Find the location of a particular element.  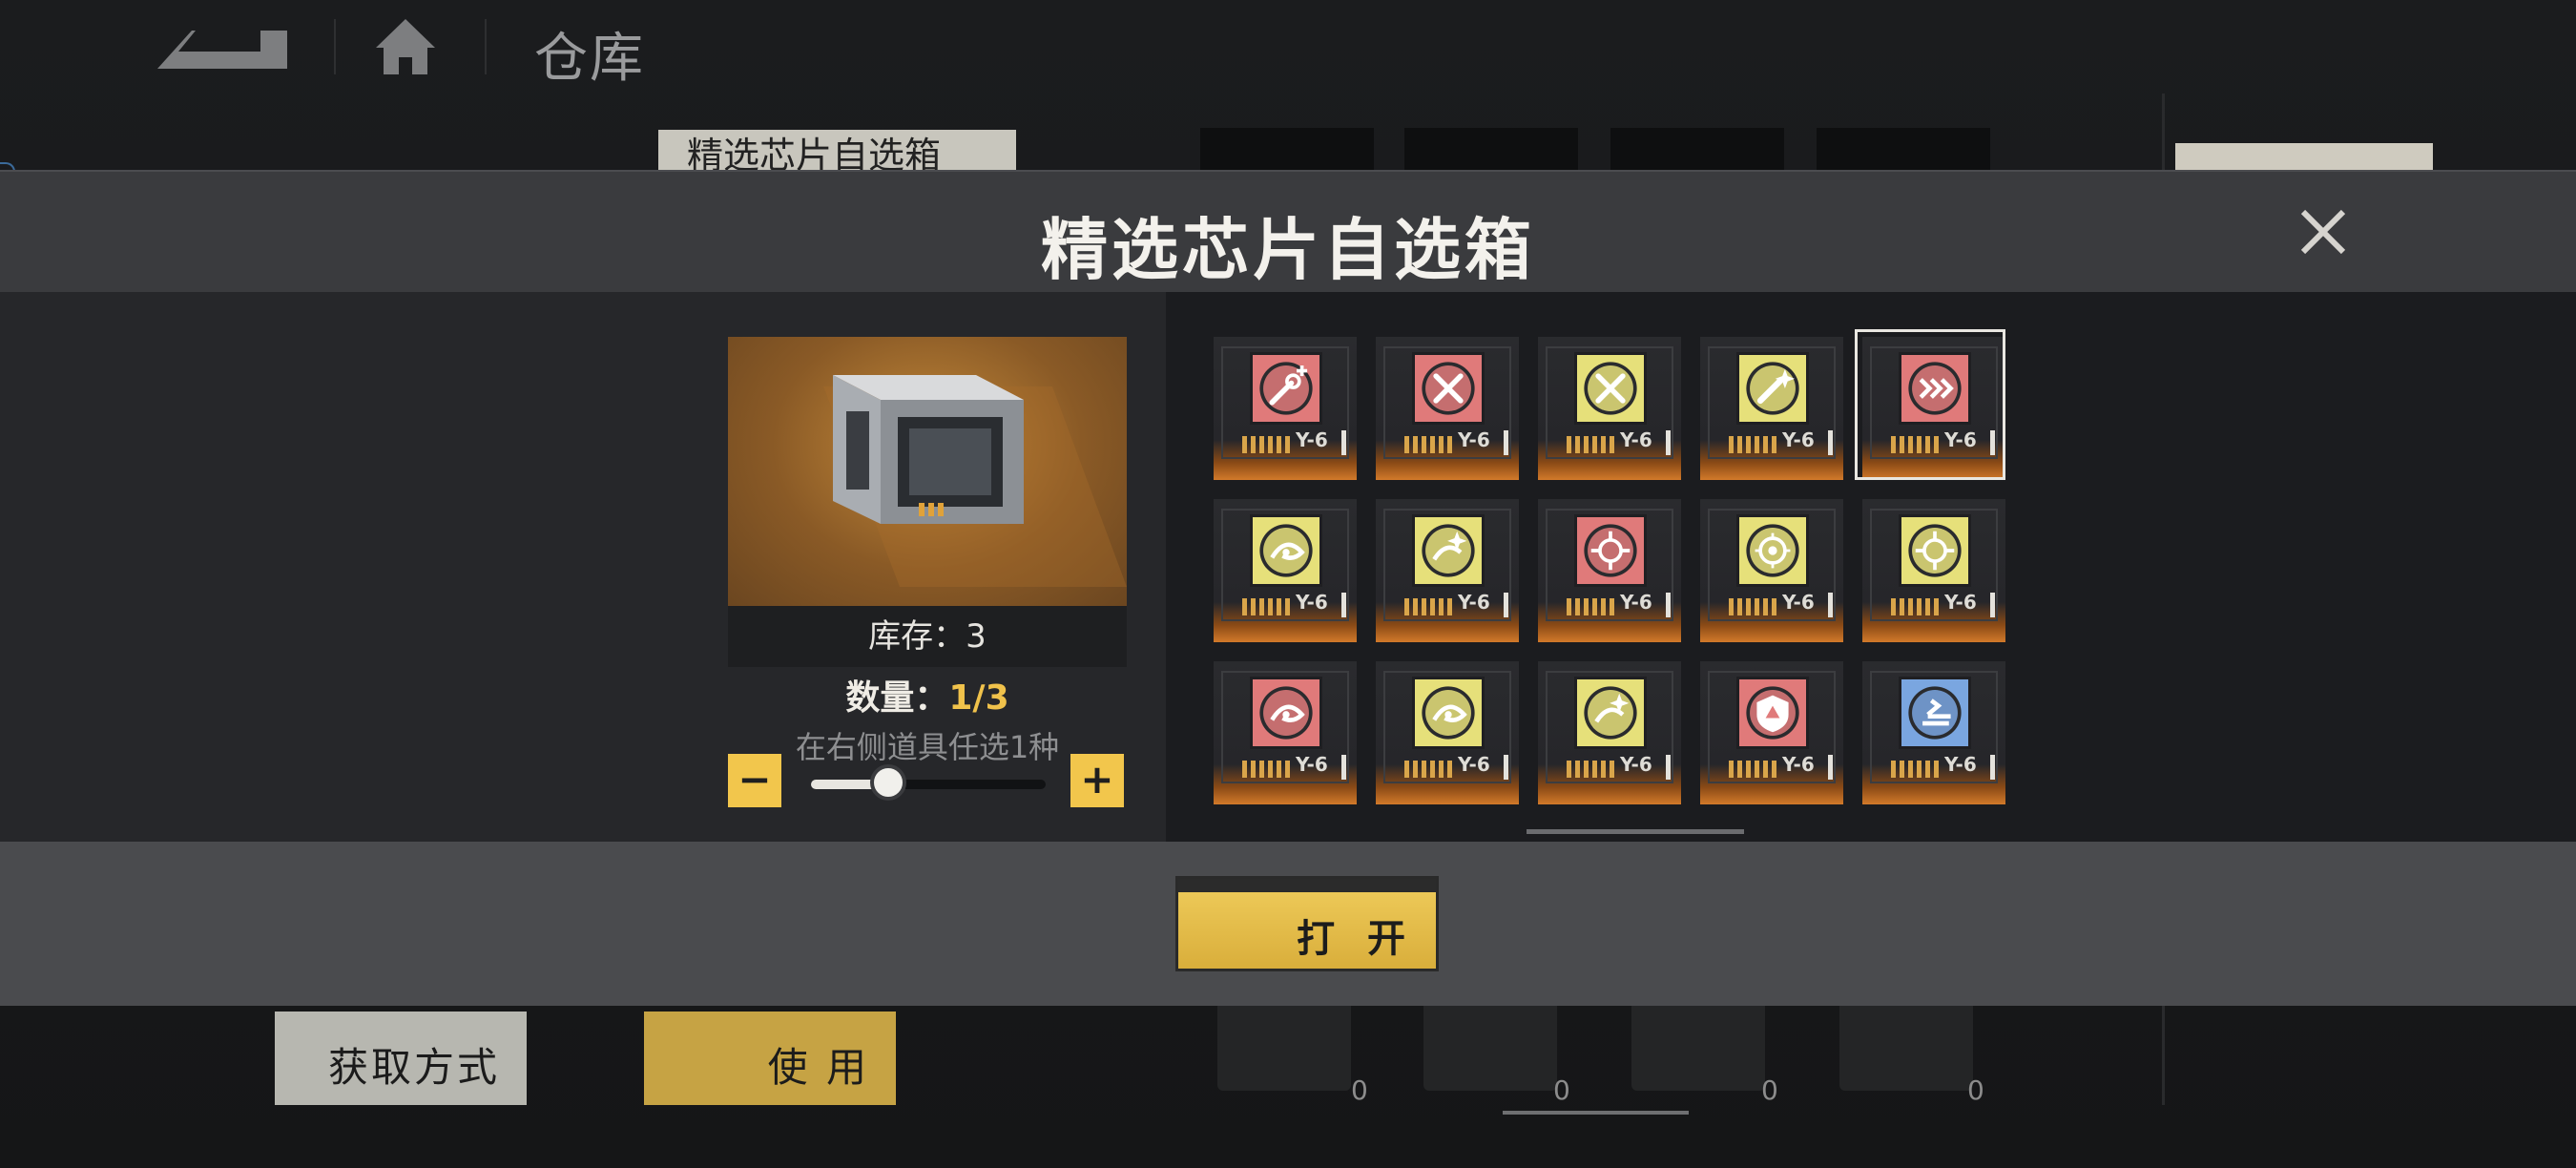

shield-icon is located at coordinates (1772, 713).